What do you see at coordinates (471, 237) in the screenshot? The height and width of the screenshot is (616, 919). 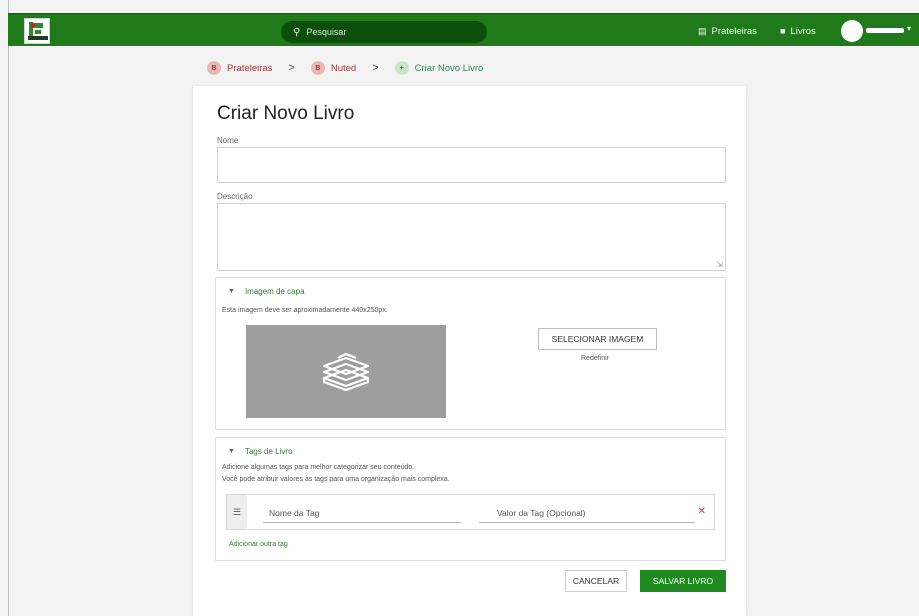 I see `description-field: ⇲` at bounding box center [471, 237].